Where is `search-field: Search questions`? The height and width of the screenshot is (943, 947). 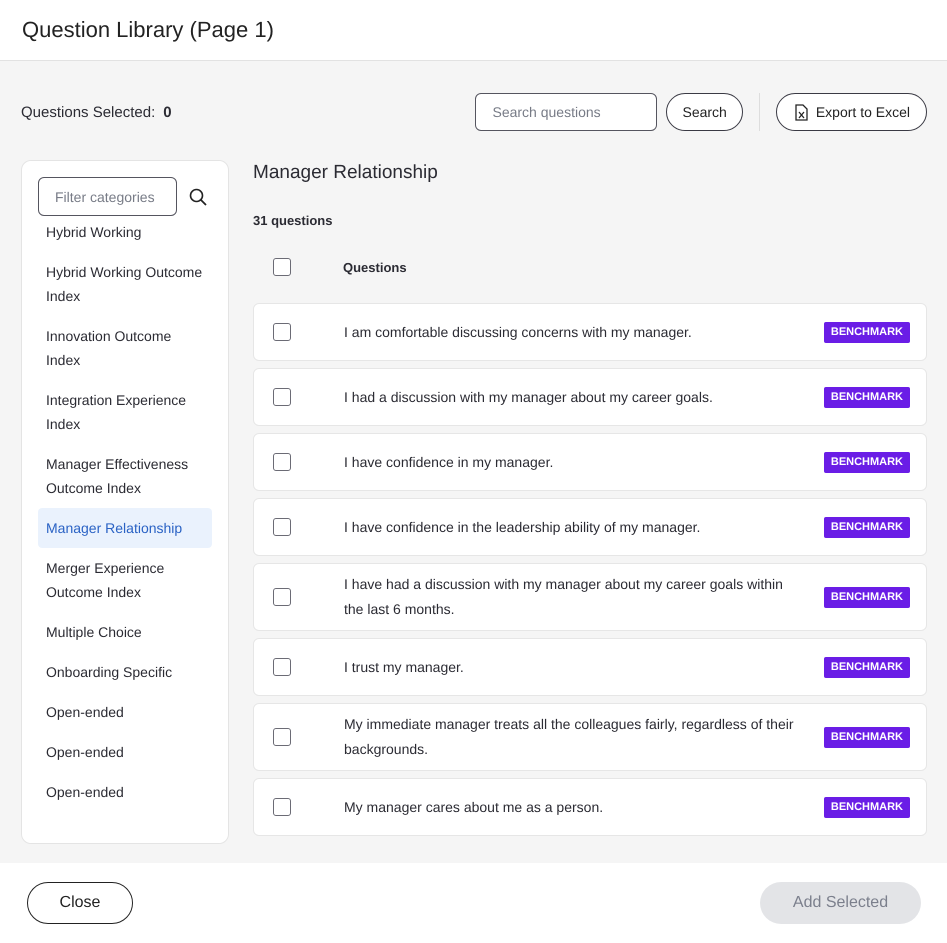
search-field: Search questions is located at coordinates (566, 112).